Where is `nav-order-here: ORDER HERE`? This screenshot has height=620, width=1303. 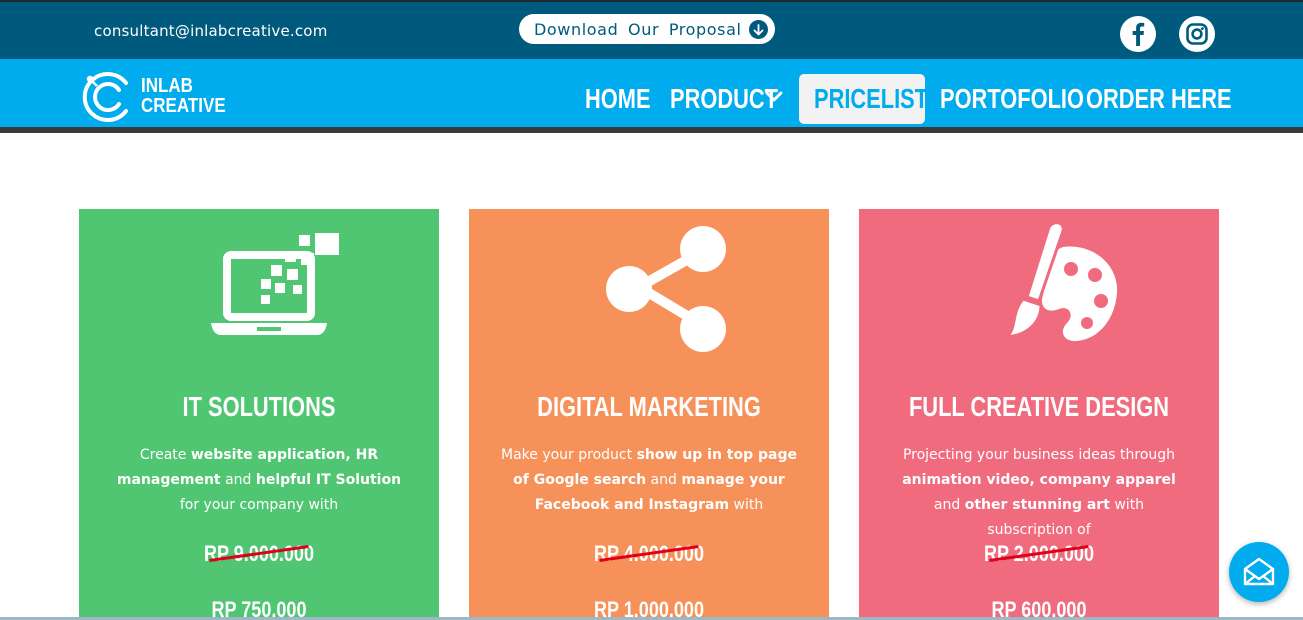 nav-order-here: ORDER HERE is located at coordinates (1159, 99).